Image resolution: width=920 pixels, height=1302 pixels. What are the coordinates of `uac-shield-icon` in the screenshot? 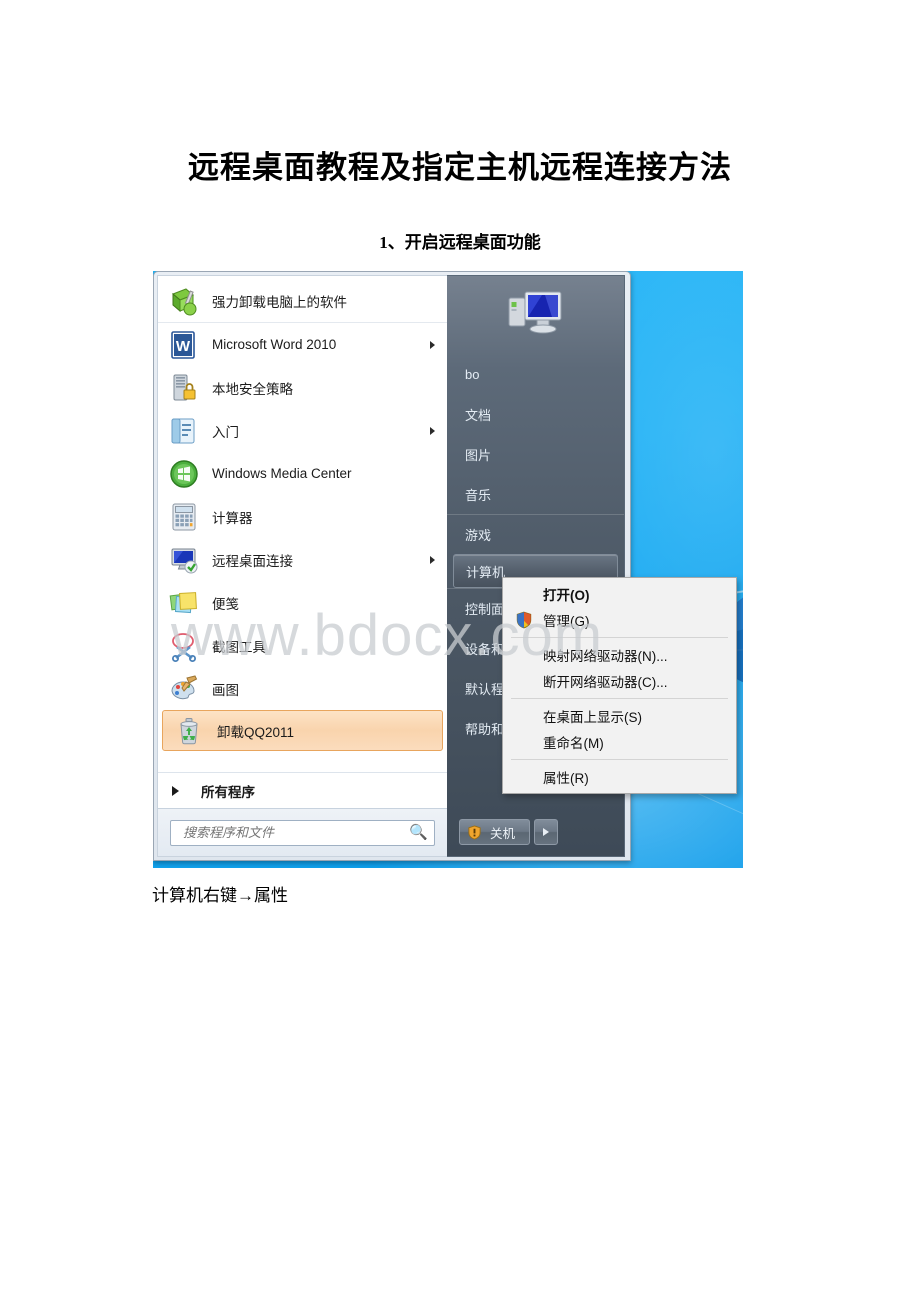 It's located at (524, 620).